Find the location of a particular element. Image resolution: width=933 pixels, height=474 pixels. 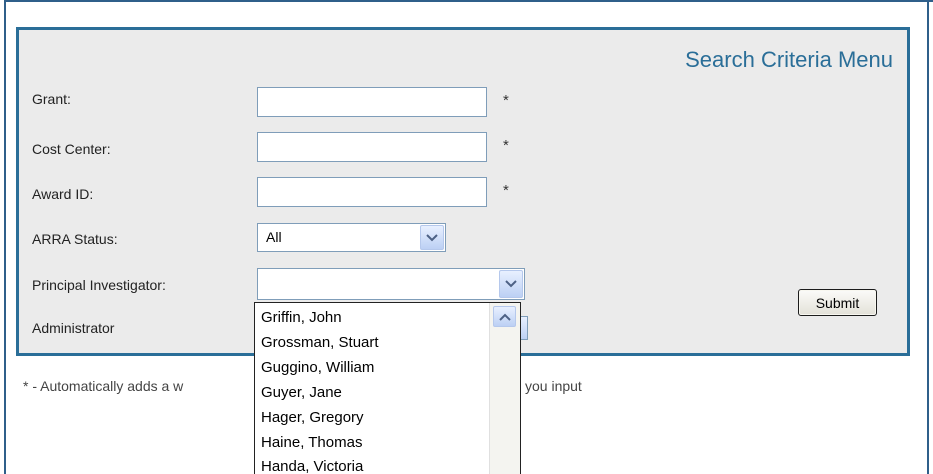

grant-input is located at coordinates (372, 102).